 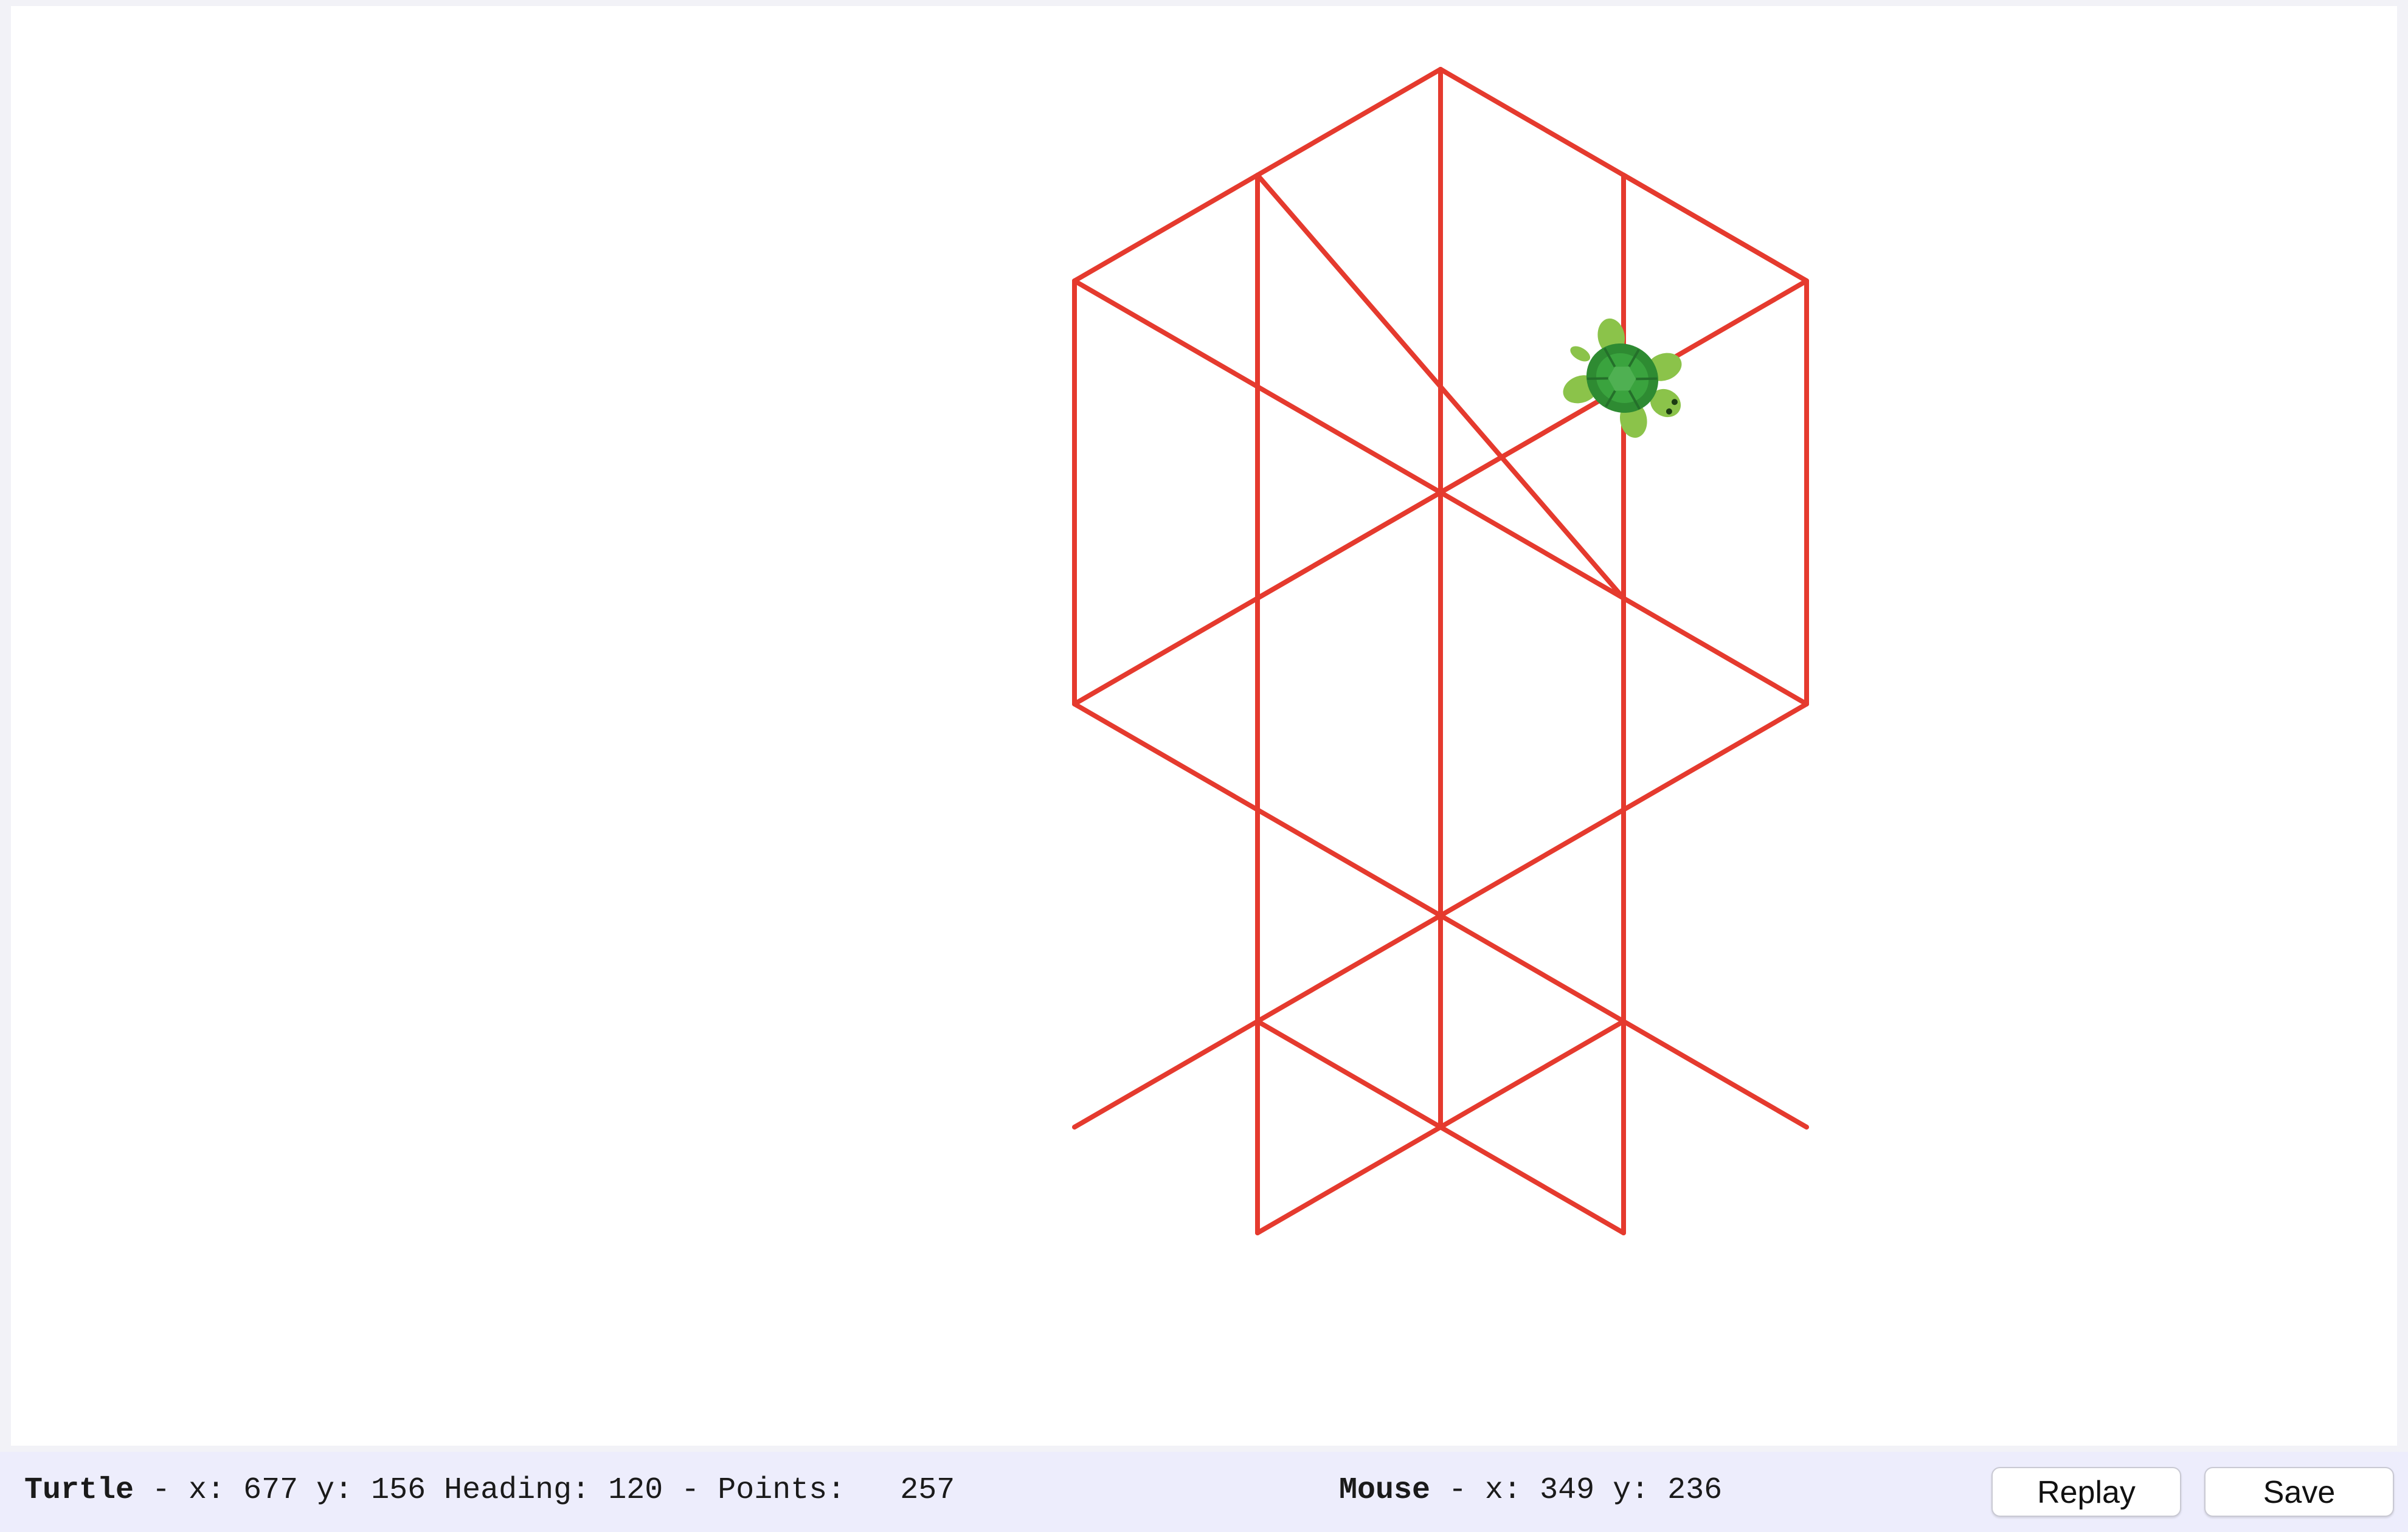 What do you see at coordinates (399, 1490) in the screenshot?
I see `turtle-y-value: 156` at bounding box center [399, 1490].